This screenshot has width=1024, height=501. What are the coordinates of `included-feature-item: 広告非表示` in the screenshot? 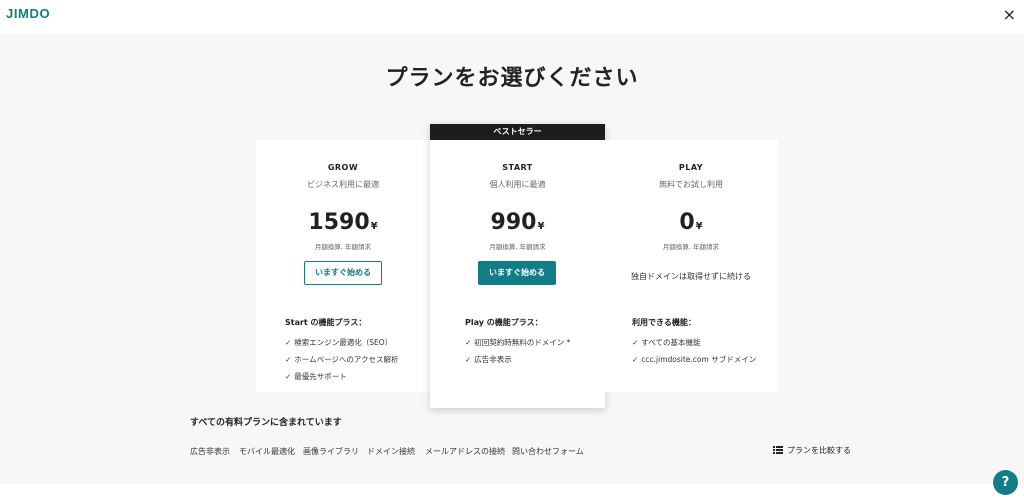 It's located at (210, 451).